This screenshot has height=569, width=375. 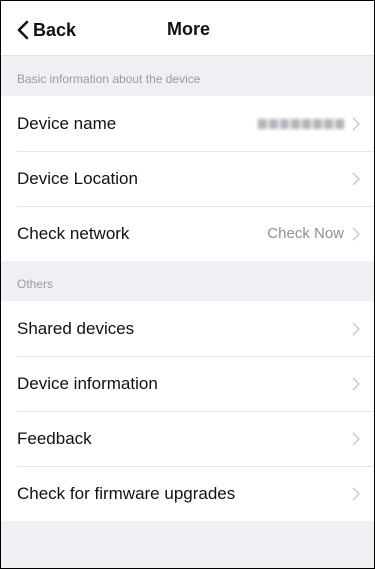 I want to click on row-check-network: Check network Check Now, so click(x=187, y=233).